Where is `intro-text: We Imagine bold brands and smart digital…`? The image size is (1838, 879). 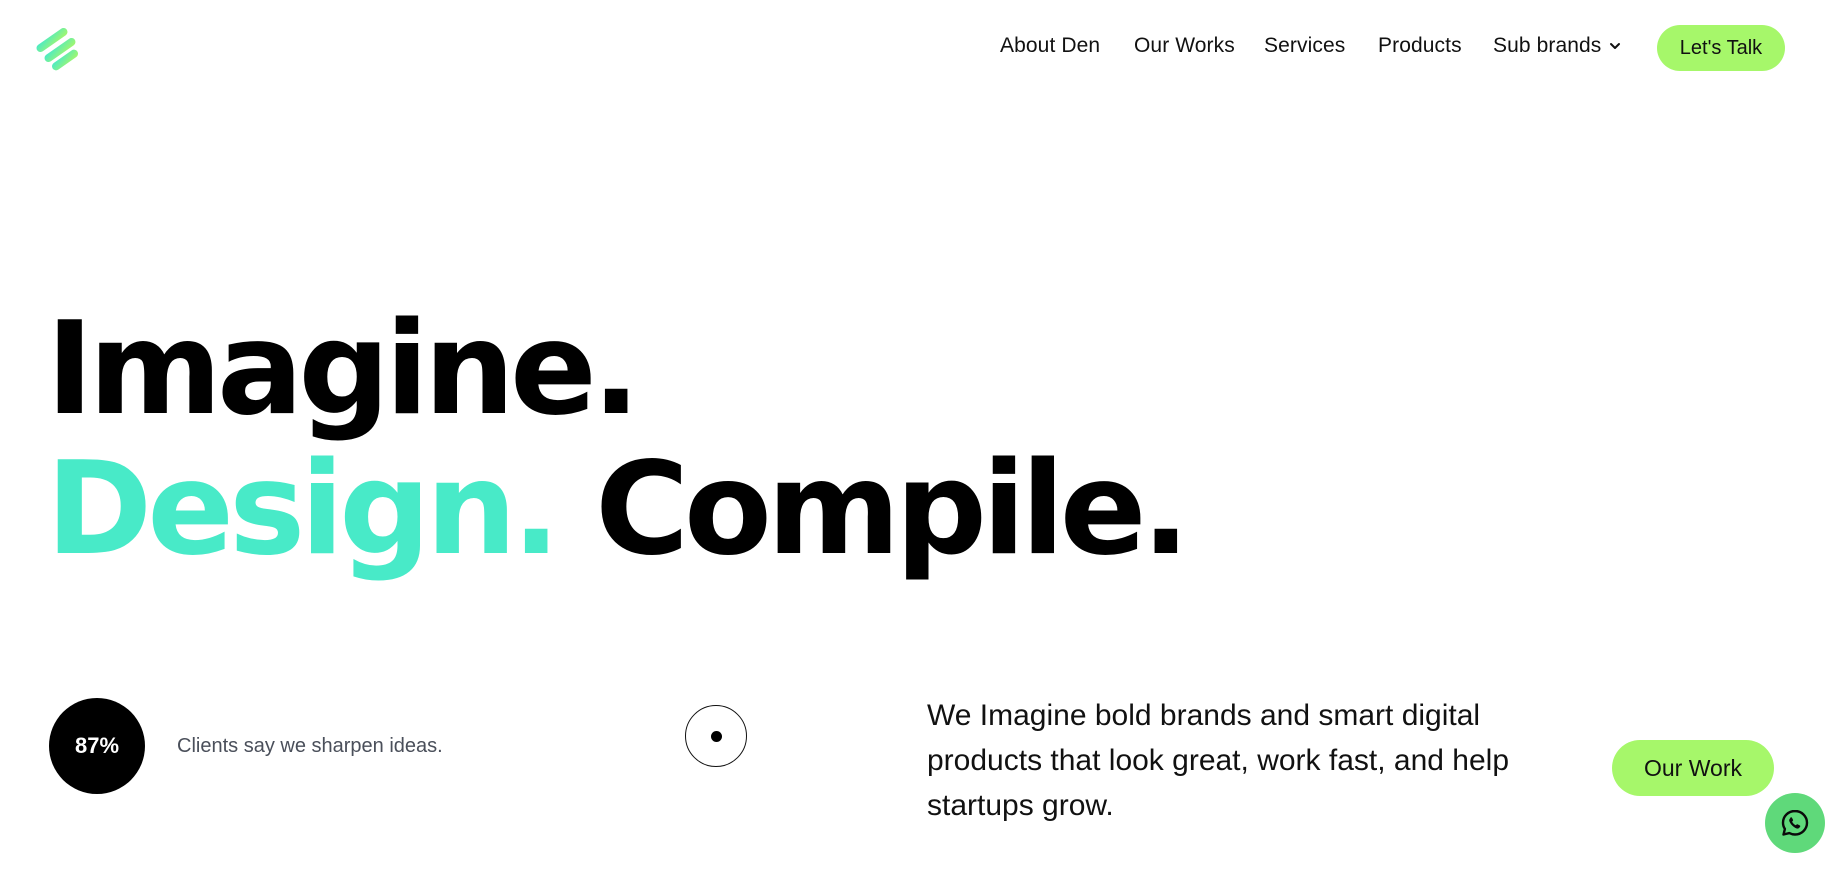 intro-text: We Imagine bold brands and smart digital… is located at coordinates (1218, 760).